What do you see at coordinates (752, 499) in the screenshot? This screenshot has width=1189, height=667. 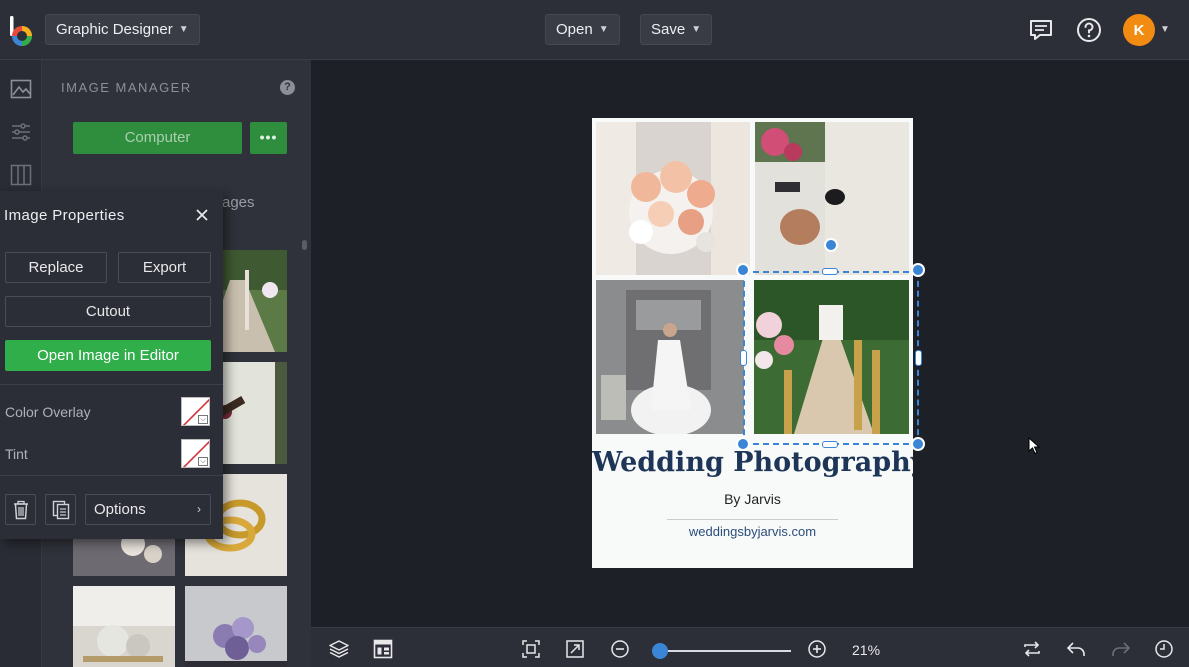 I see `document-subtitle: By Jarvis` at bounding box center [752, 499].